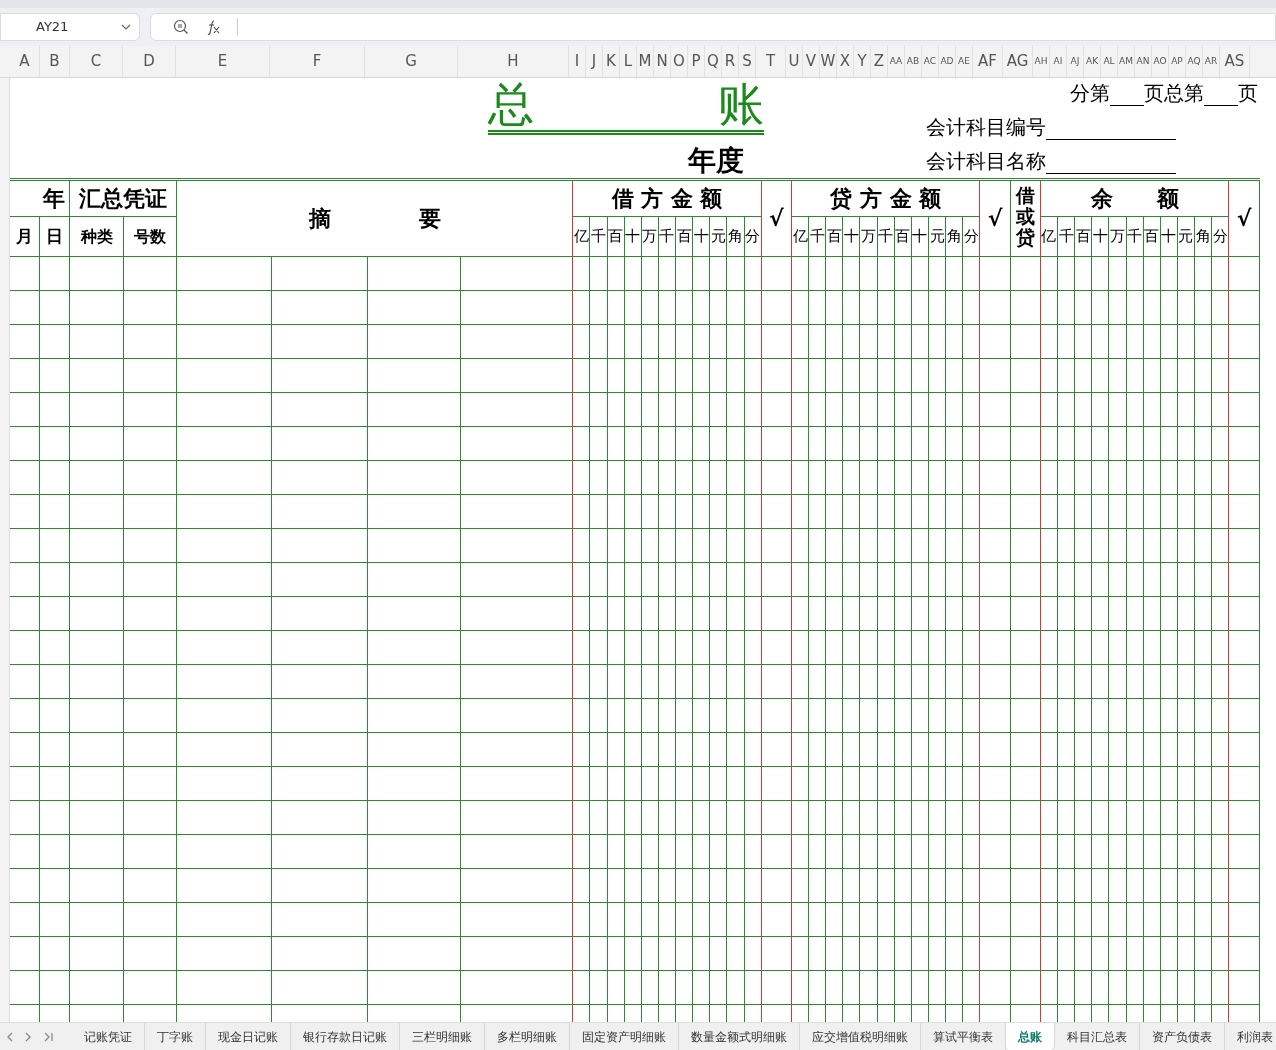 The width and height of the screenshot is (1276, 1050). What do you see at coordinates (150, 237) in the screenshot?
I see `header-cell: 号数` at bounding box center [150, 237].